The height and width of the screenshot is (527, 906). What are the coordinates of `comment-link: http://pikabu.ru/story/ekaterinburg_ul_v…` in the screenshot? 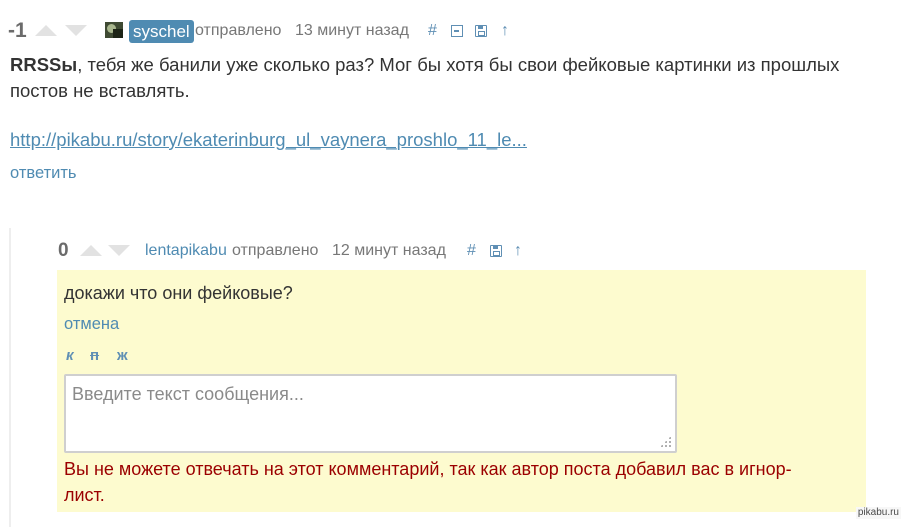 It's located at (268, 140).